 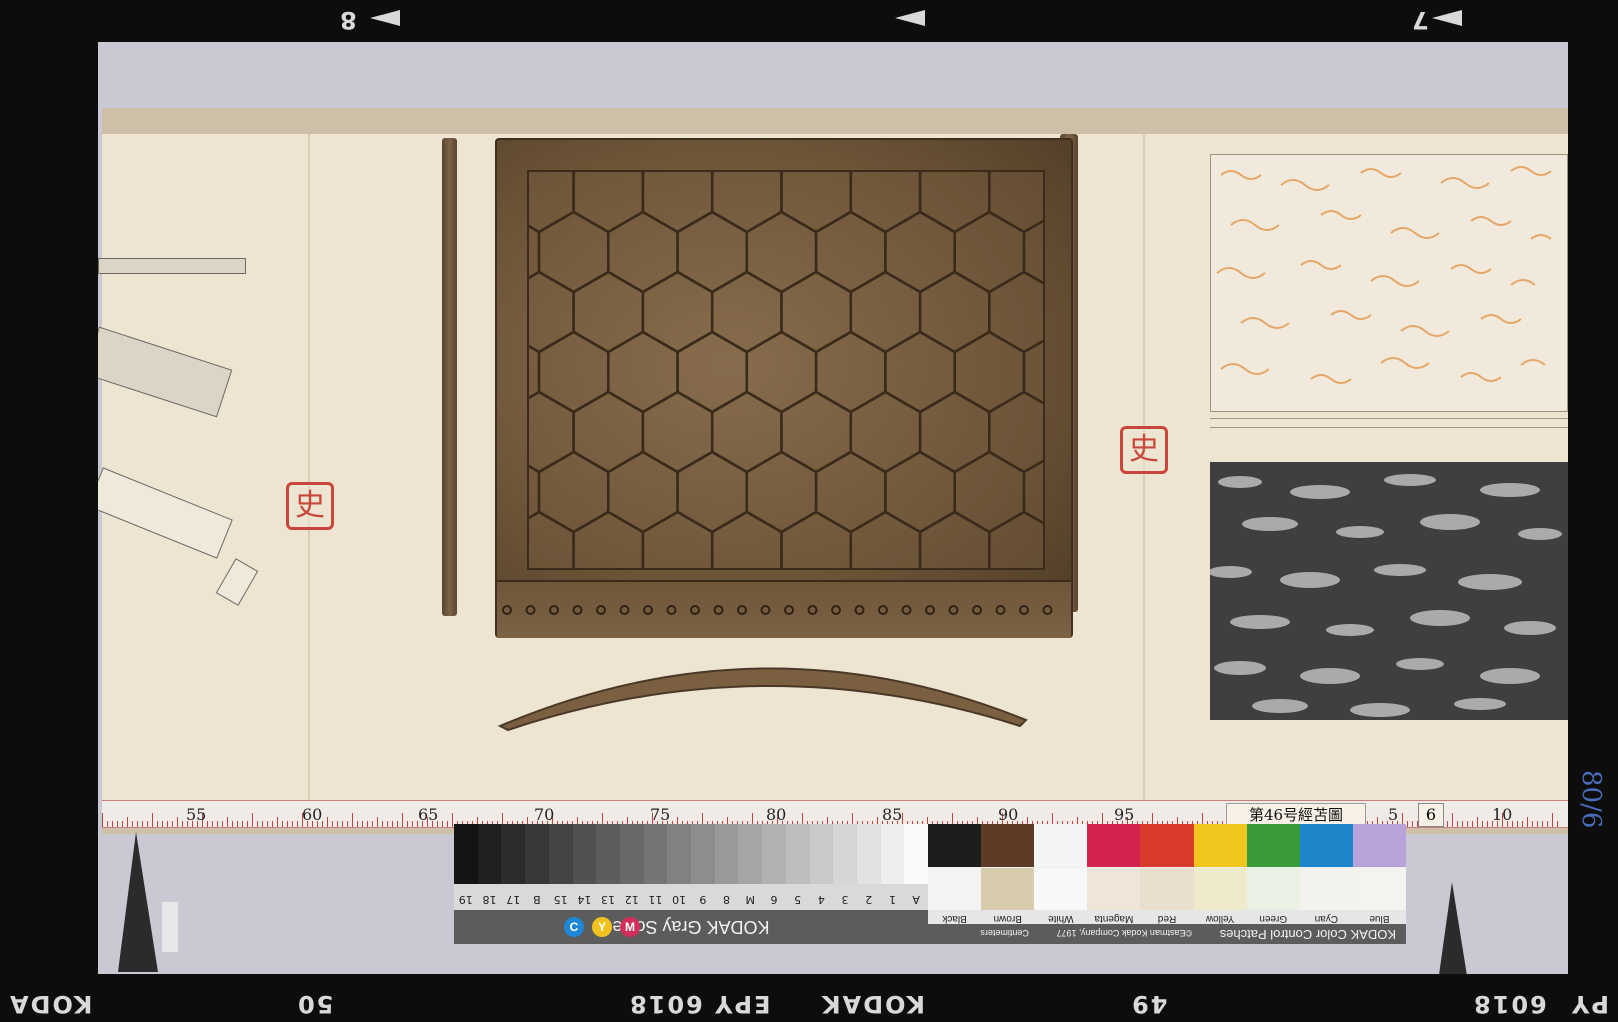 What do you see at coordinates (798, 899) in the screenshot?
I see `gray-step-label: 5` at bounding box center [798, 899].